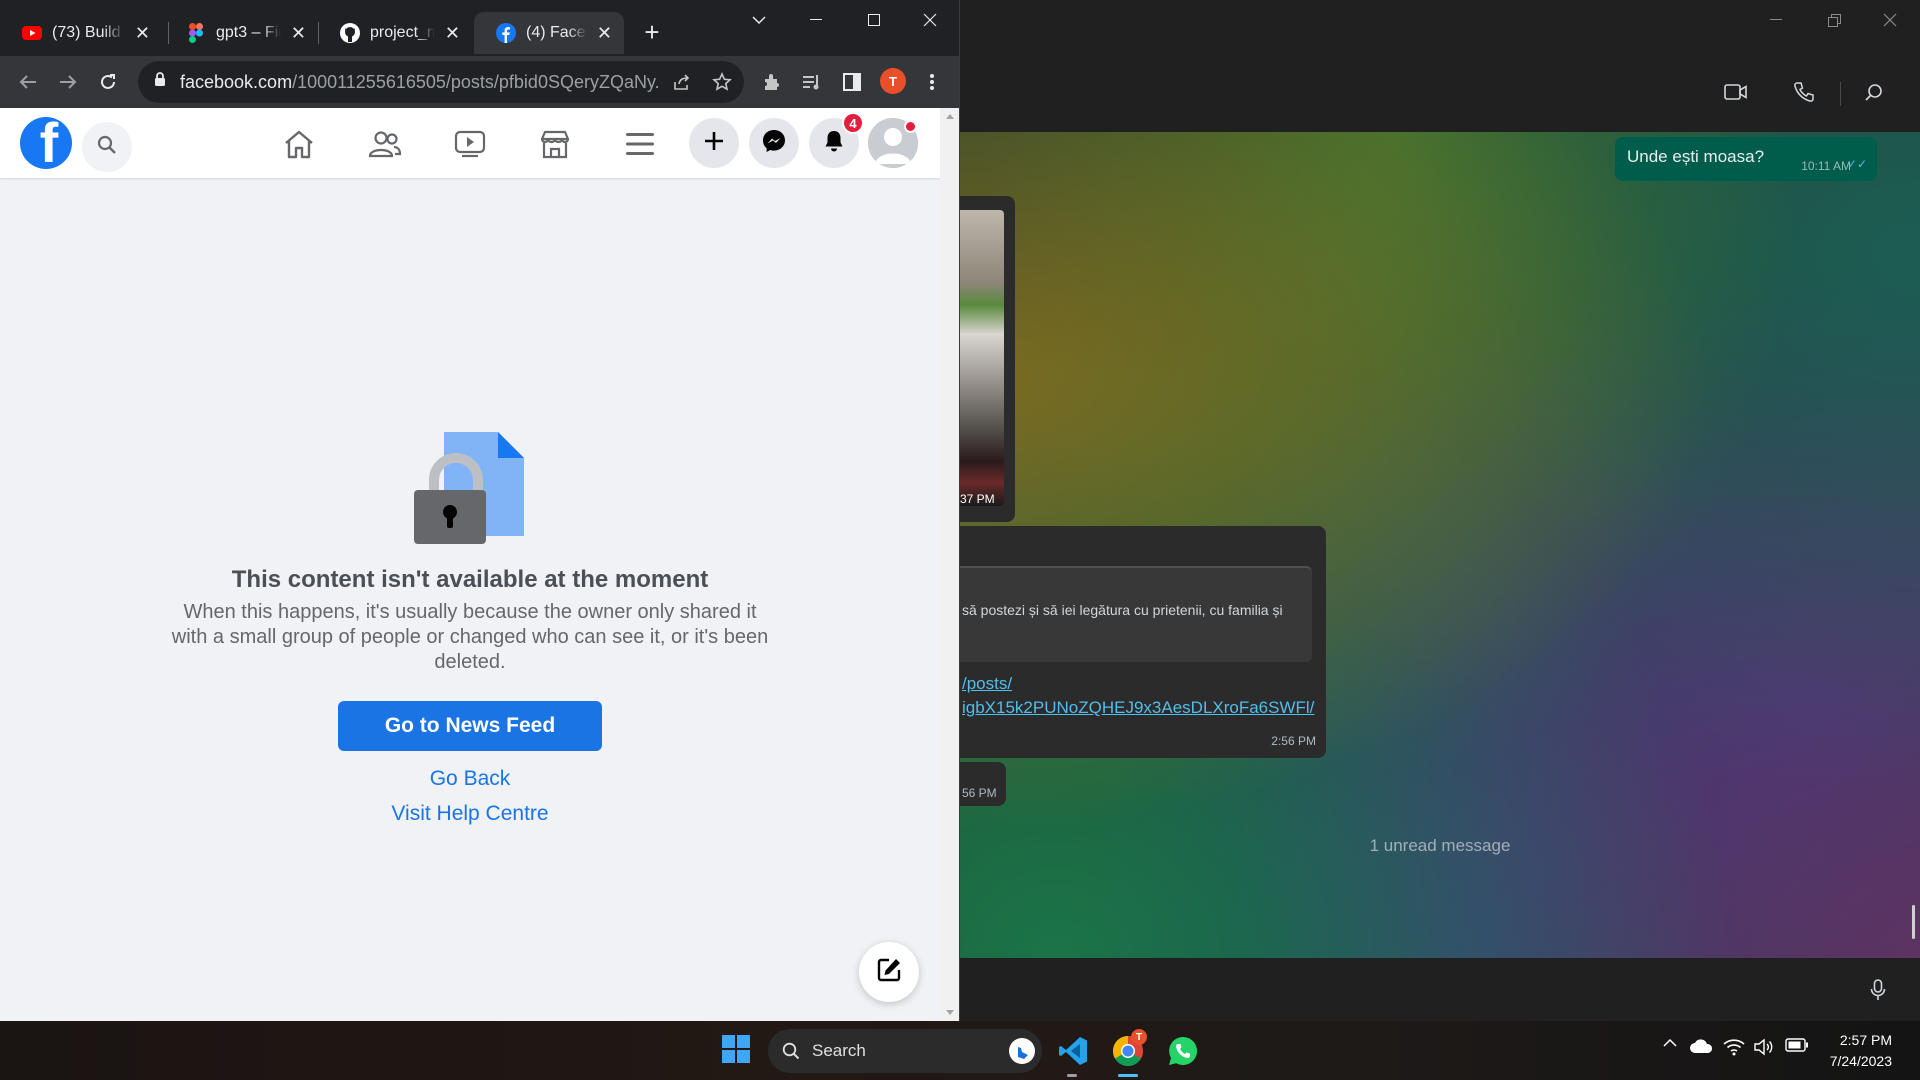 This screenshot has width=1920, height=1080. Describe the element at coordinates (977, 499) in the screenshot. I see `message-time: 37 PM` at that location.